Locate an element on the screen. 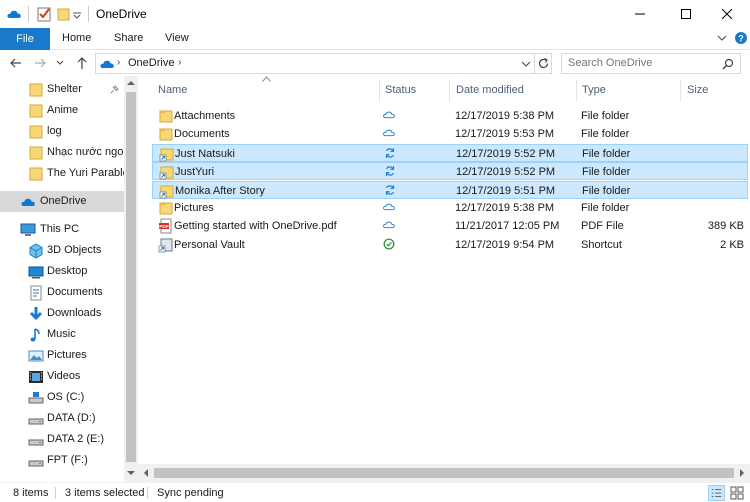 This screenshot has width=750, height=502. file-date: 12/17/2019 5:52 PM is located at coordinates (506, 153).